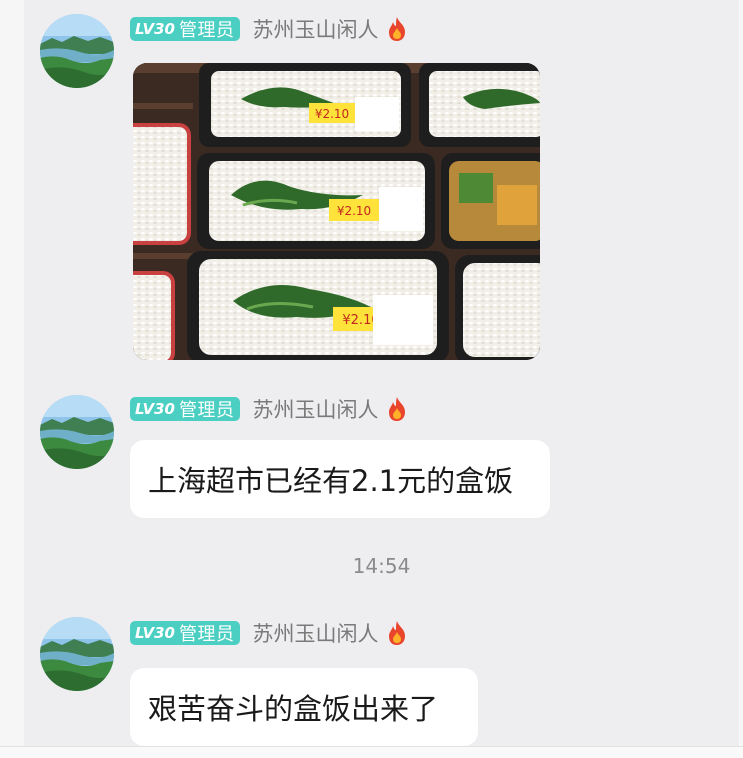 The width and height of the screenshot is (743, 758). Describe the element at coordinates (371, 752) in the screenshot. I see `bottom-strip` at that location.